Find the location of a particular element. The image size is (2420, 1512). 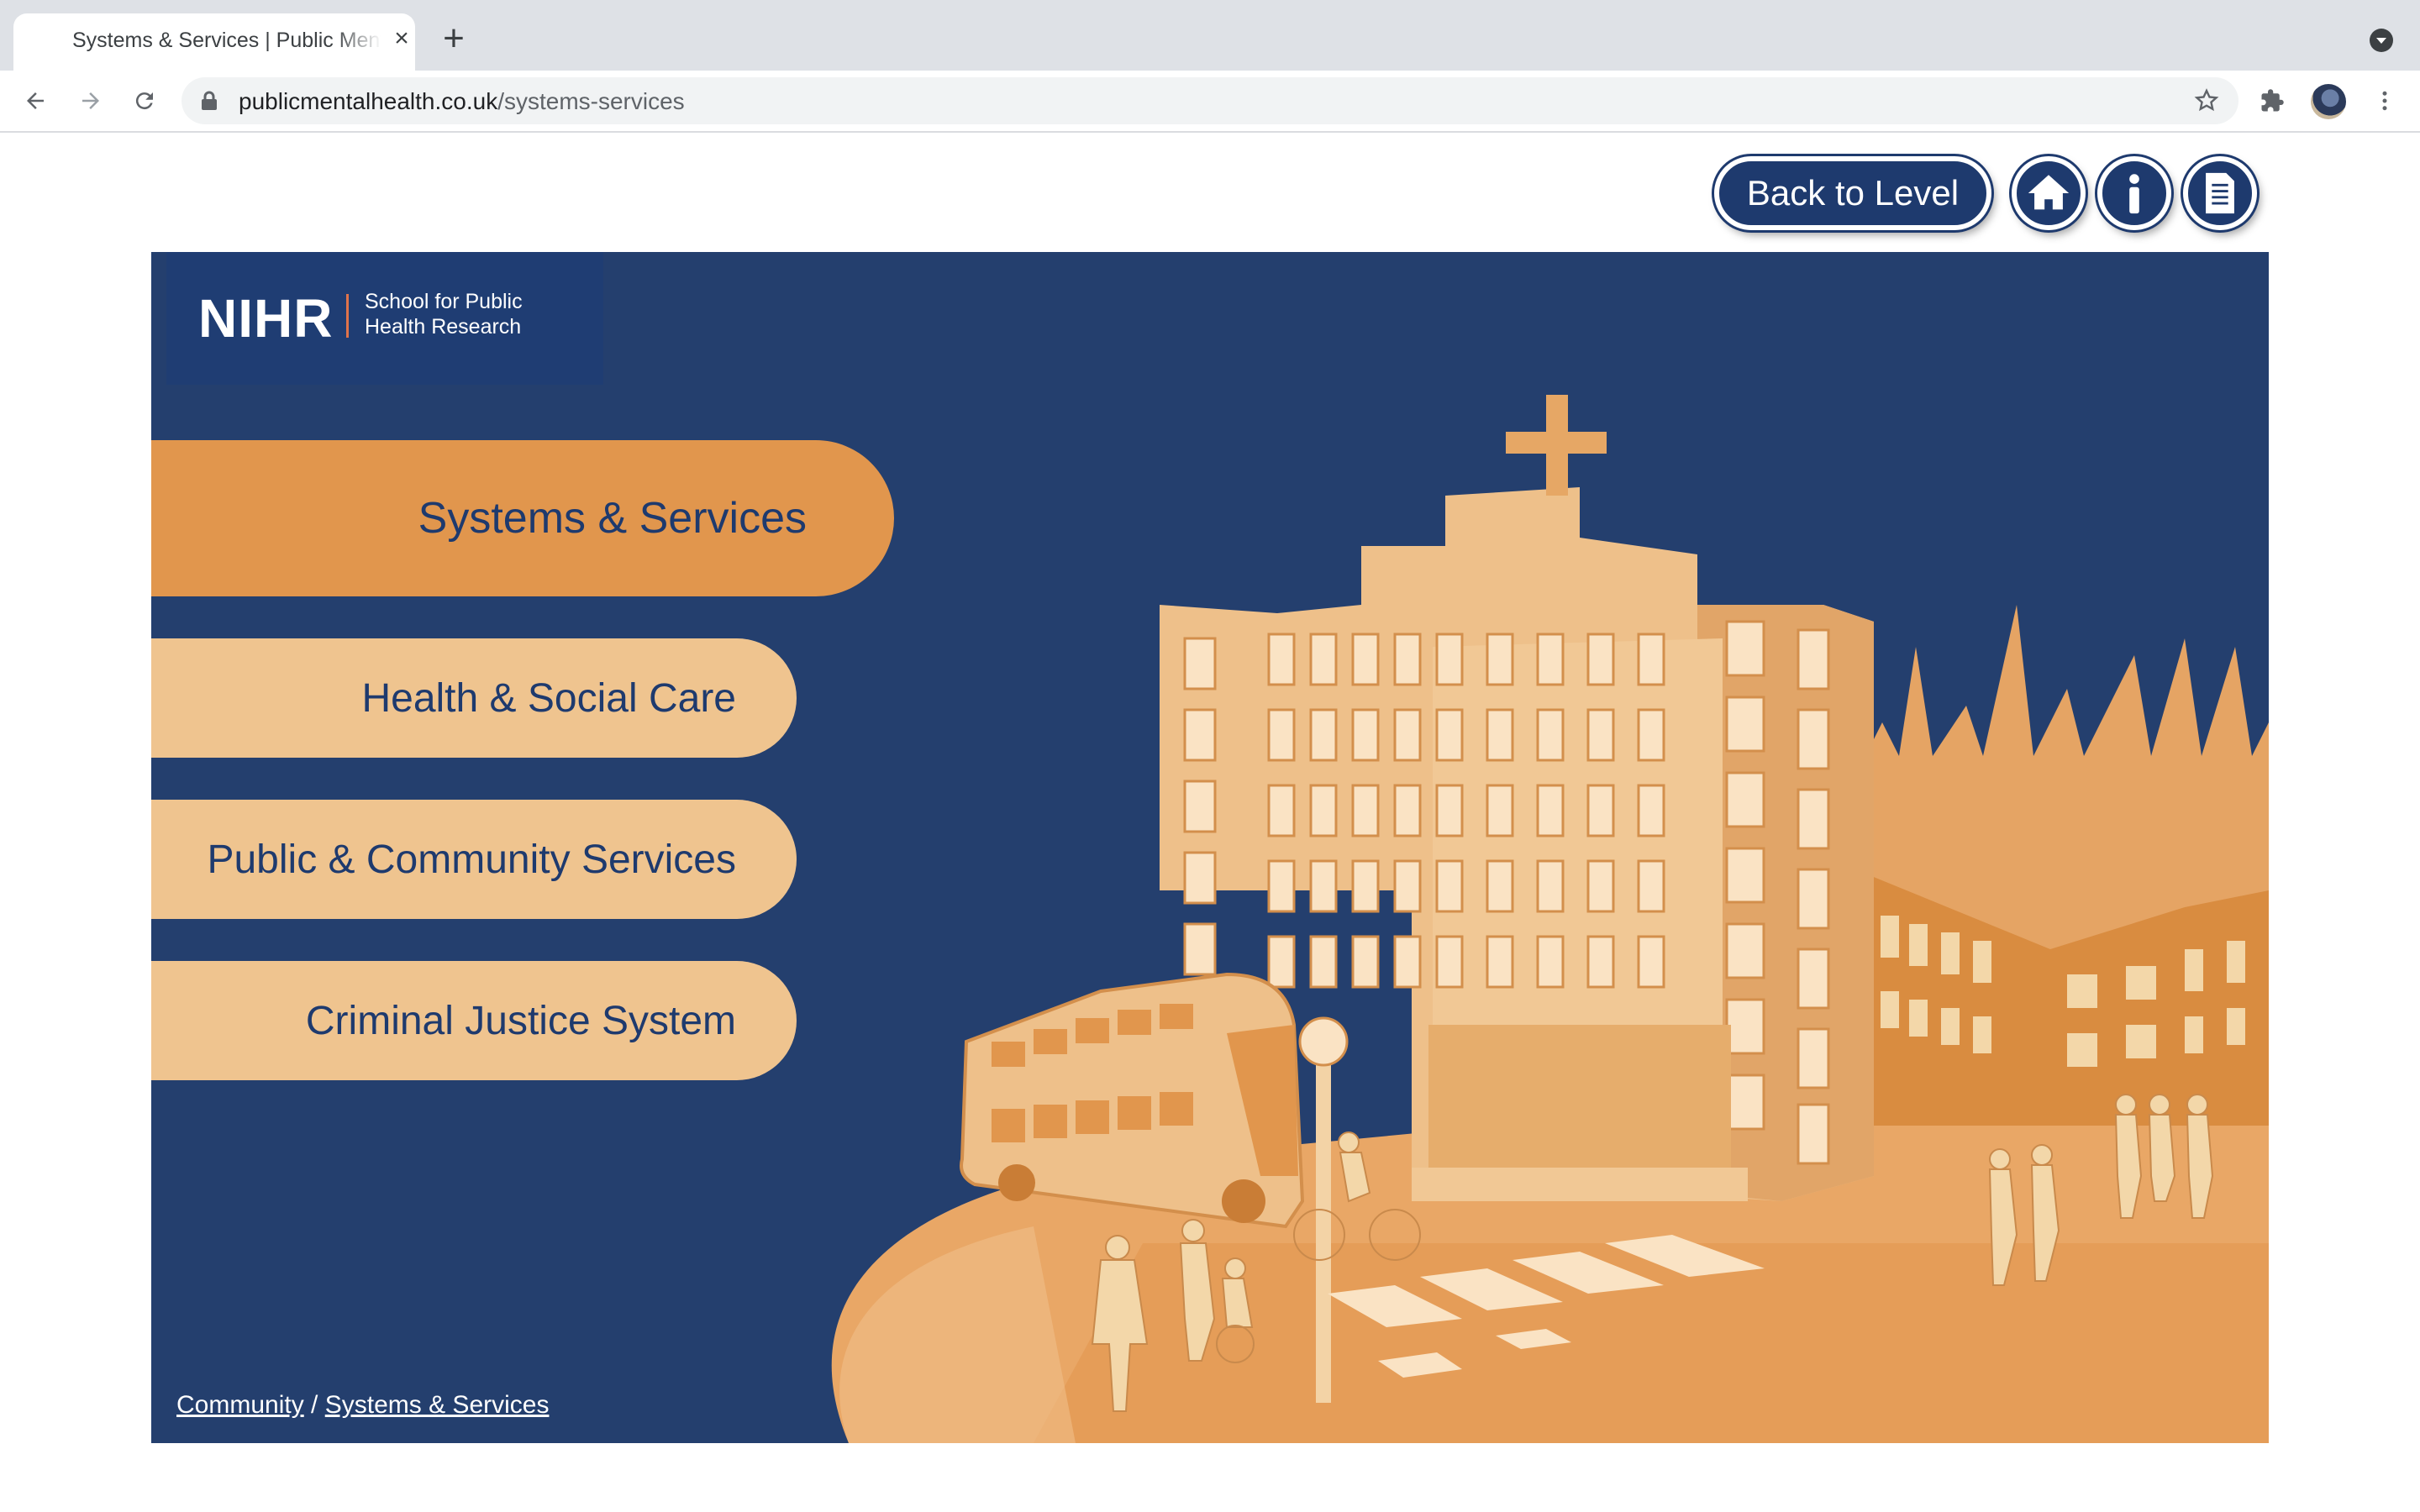

lock-icon is located at coordinates (210, 100).